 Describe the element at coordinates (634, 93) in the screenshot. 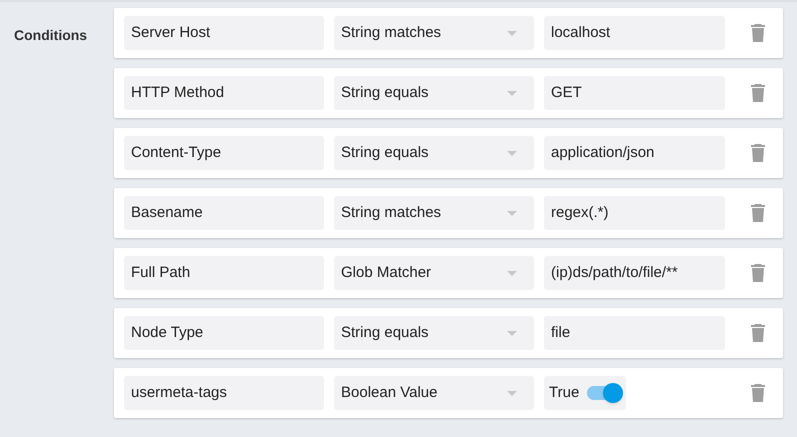

I see `value-input: GET` at that location.